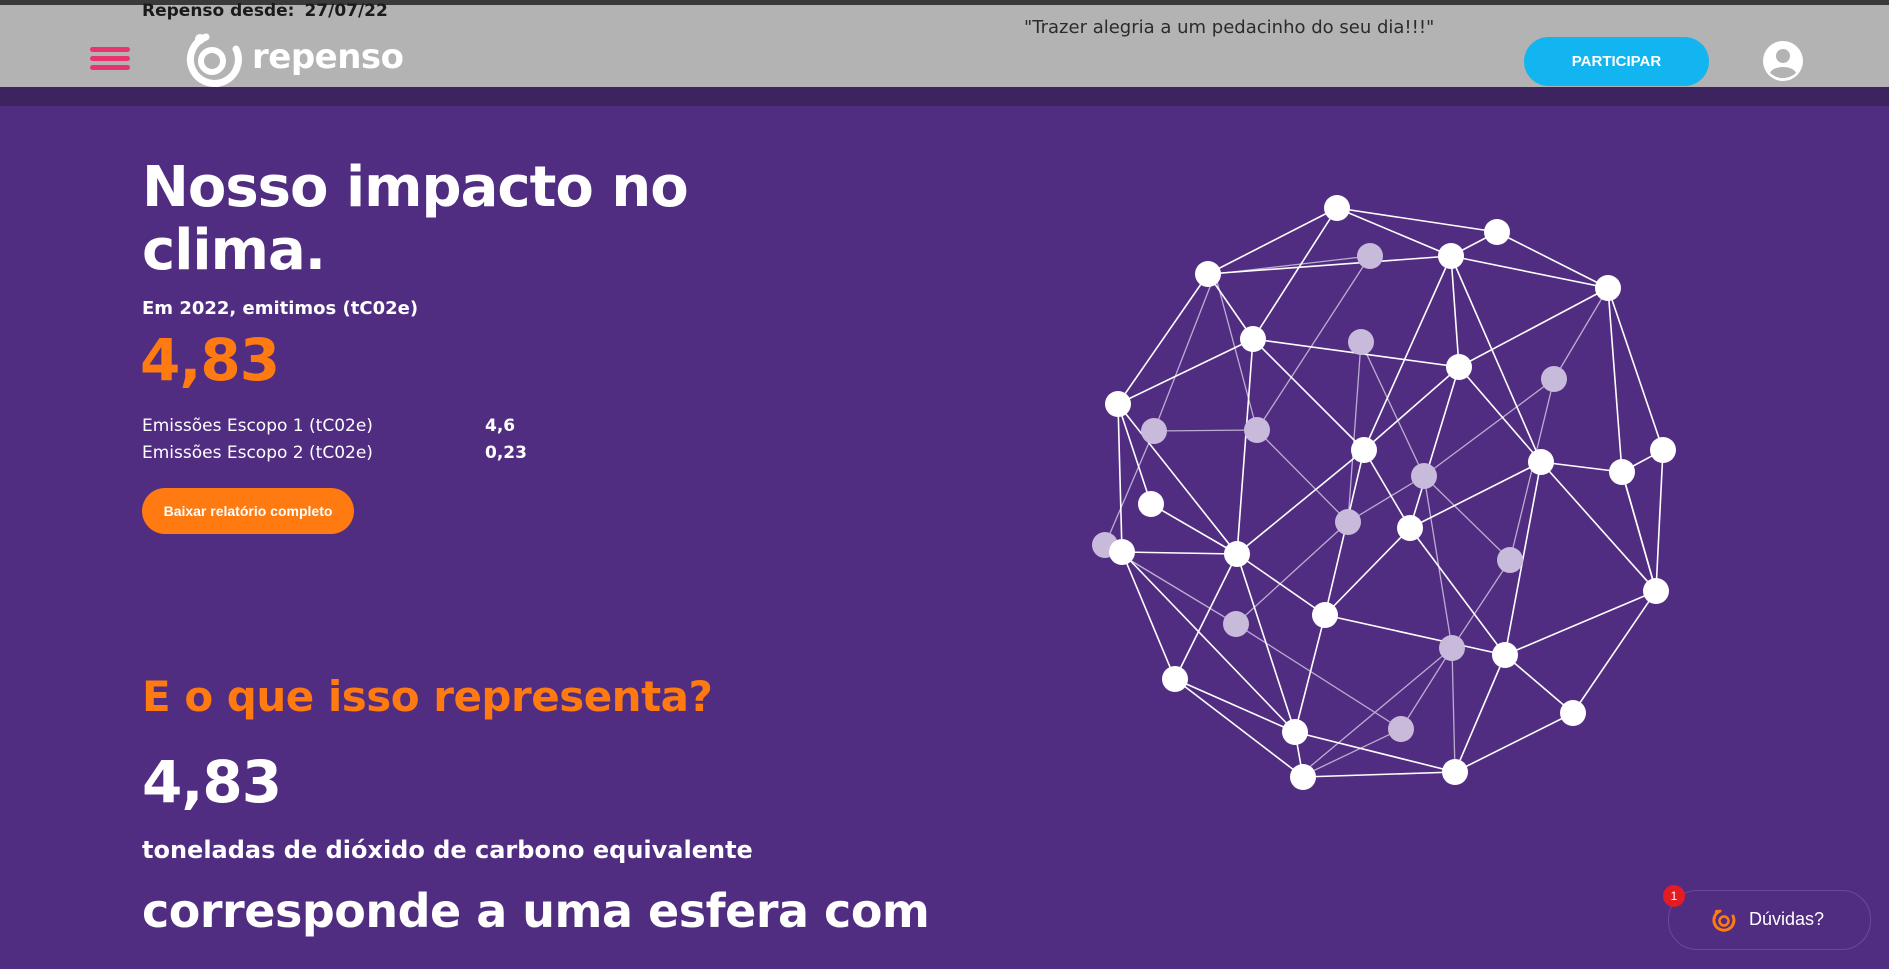 The width and height of the screenshot is (1889, 969). I want to click on scope-1-label: Emissões Escopo 1 (tC02e), so click(257, 426).